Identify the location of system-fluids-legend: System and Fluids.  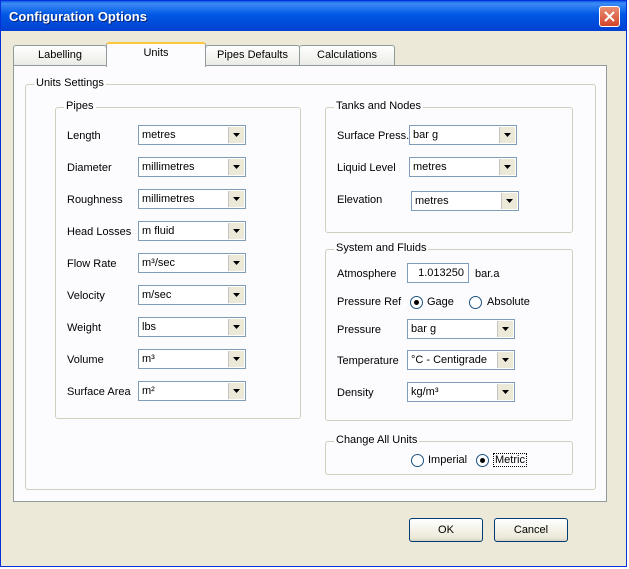
(381, 248).